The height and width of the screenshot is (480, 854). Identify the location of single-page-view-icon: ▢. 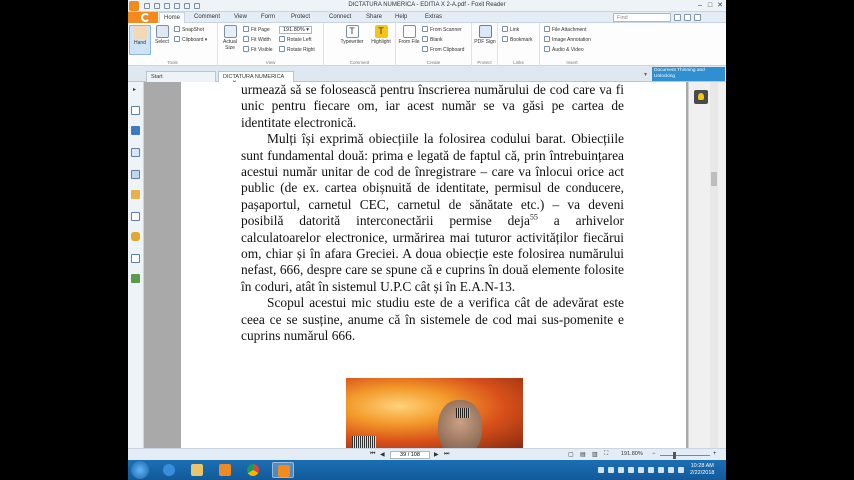
(571, 454).